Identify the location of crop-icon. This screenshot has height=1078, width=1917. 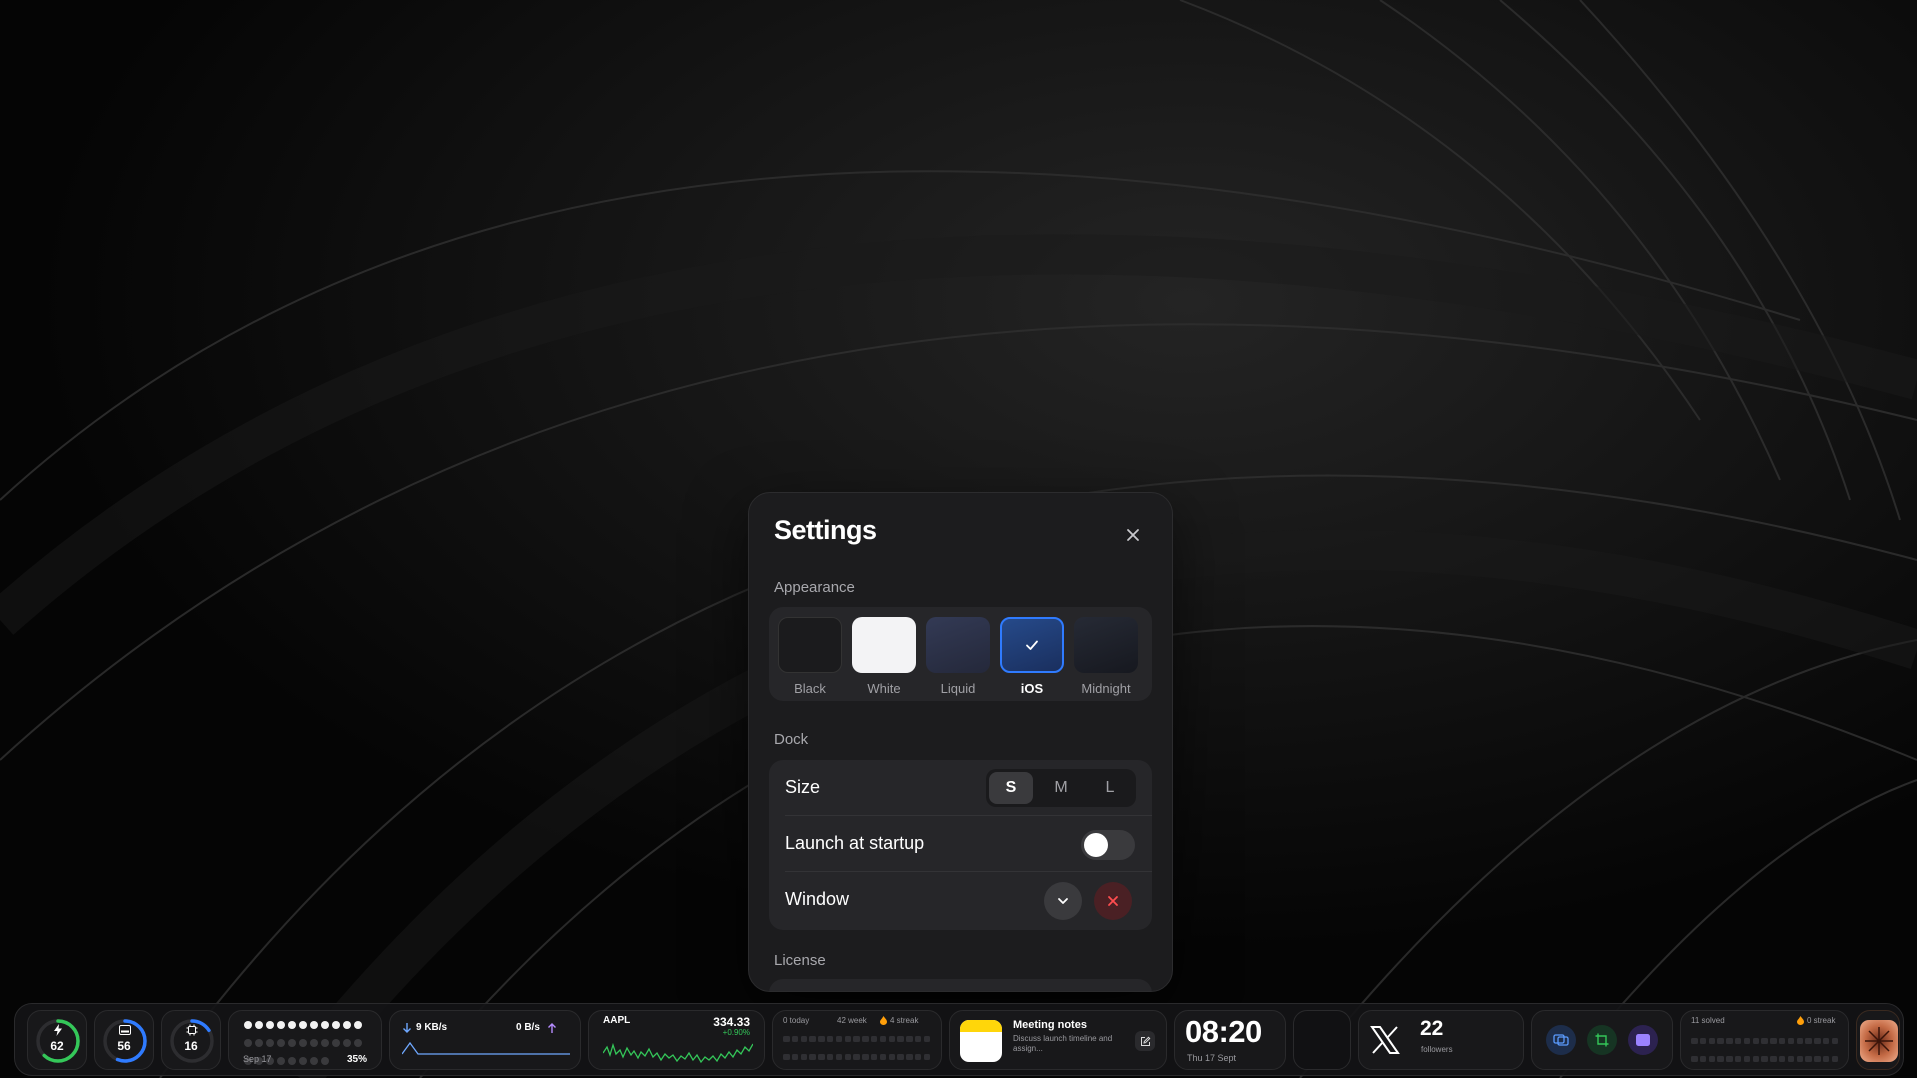
(1602, 1040).